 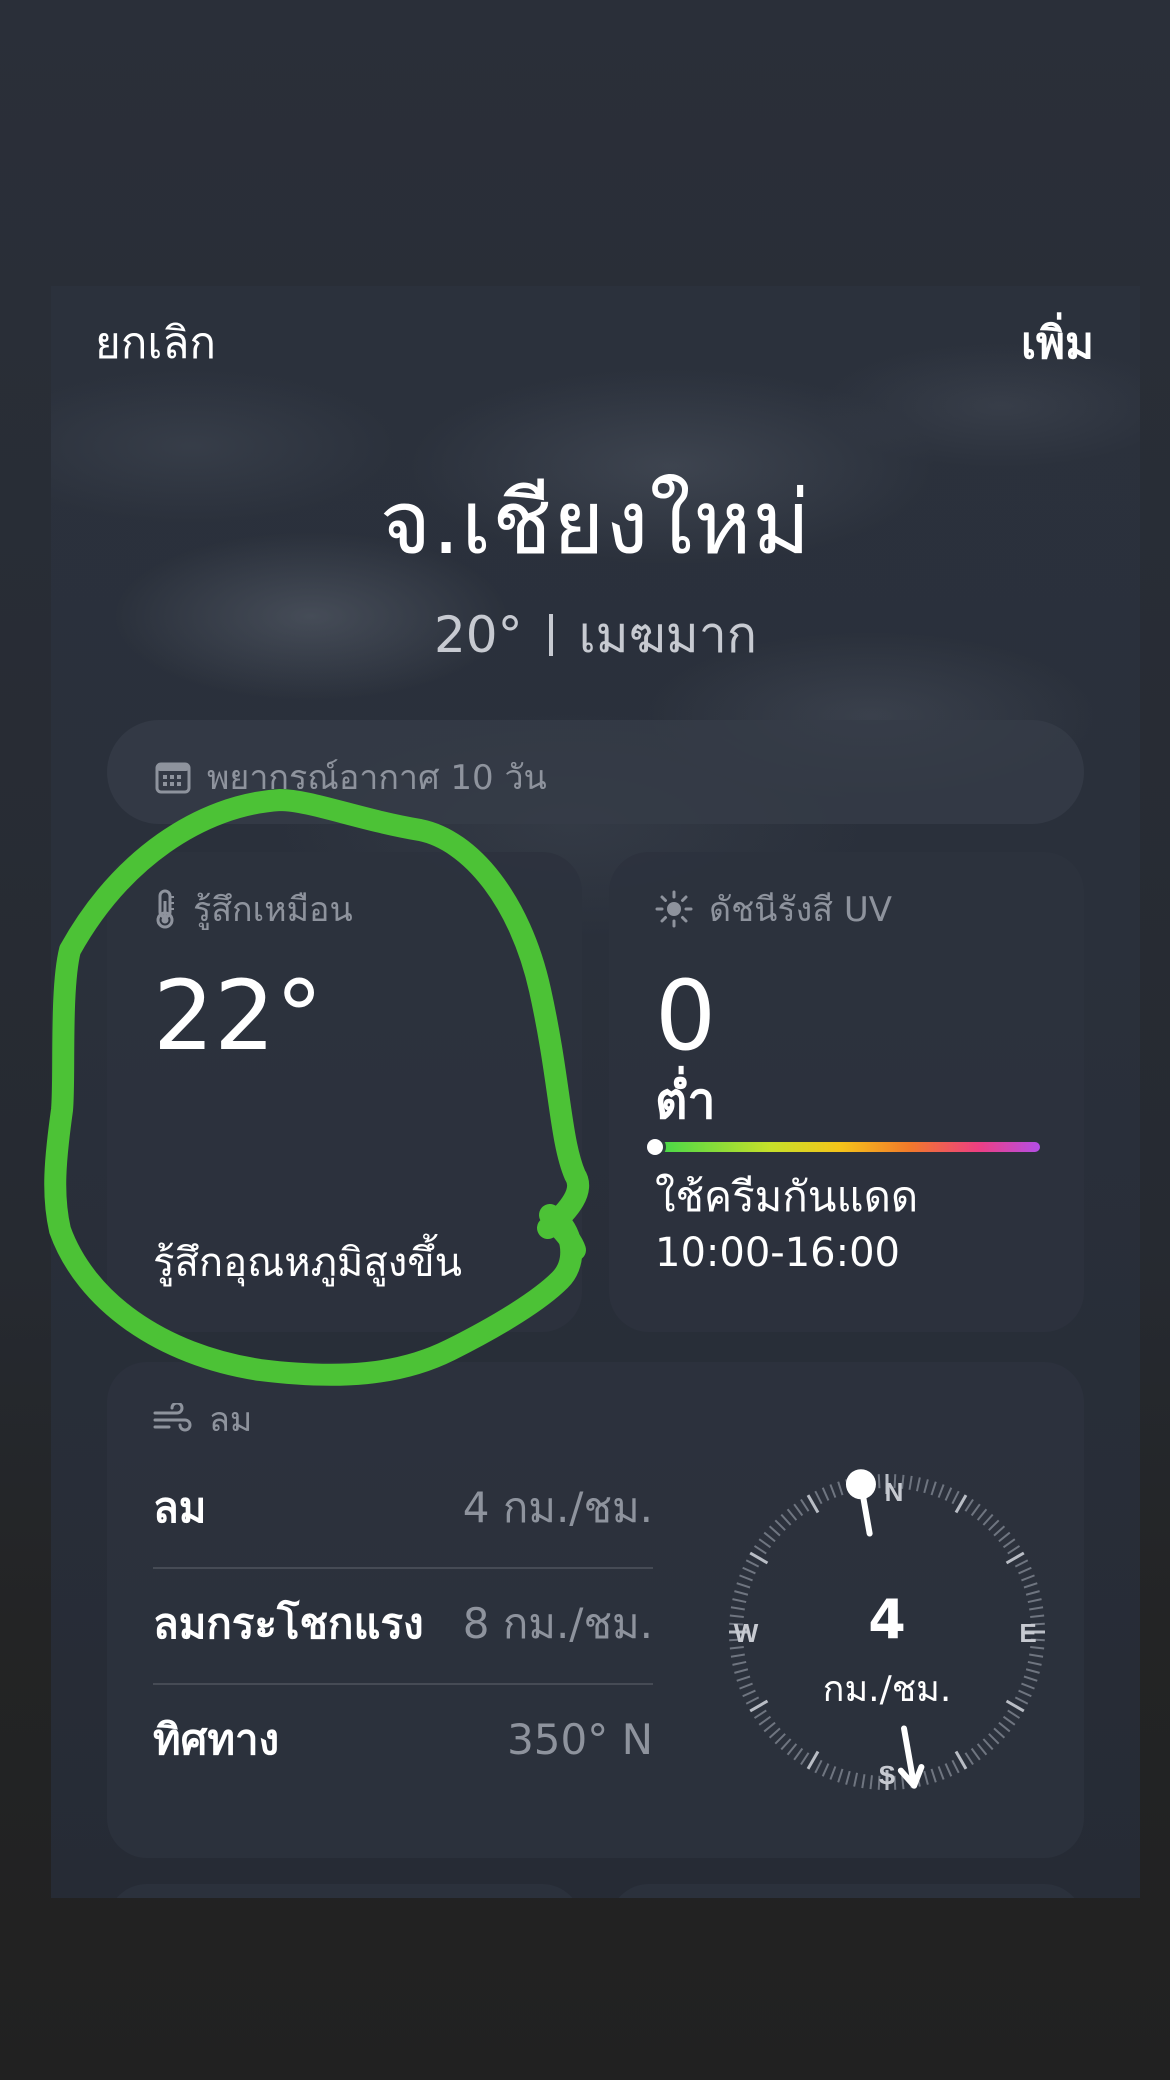 I want to click on wind-row-label: ลมกระโชกแรง, so click(x=288, y=1623).